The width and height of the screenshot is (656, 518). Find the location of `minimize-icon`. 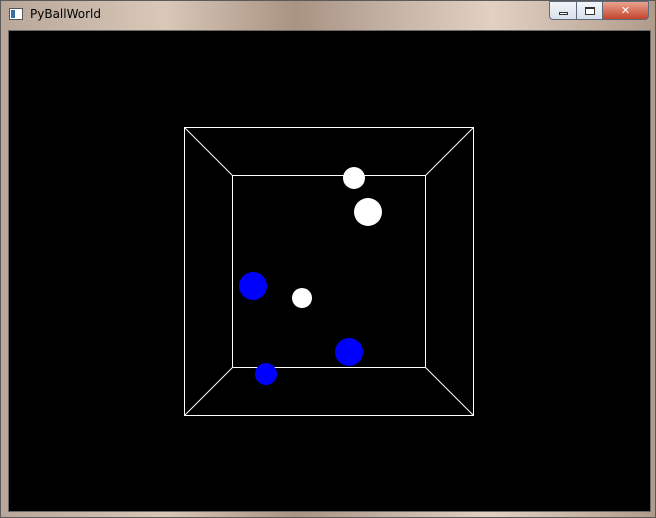

minimize-icon is located at coordinates (563, 13).